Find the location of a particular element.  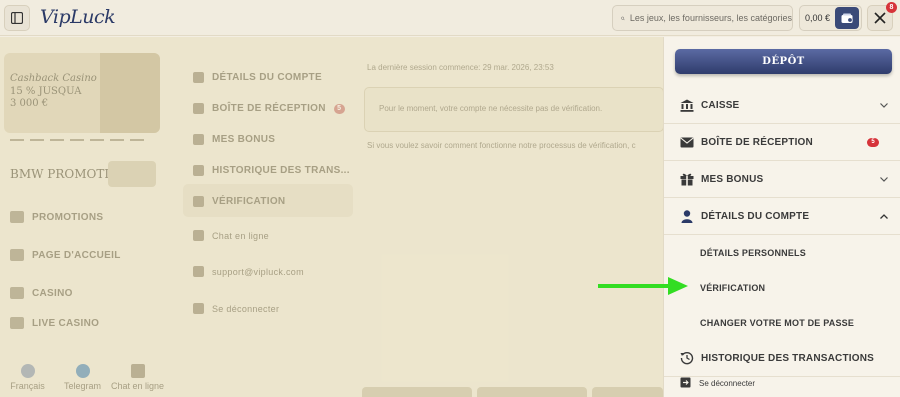

gift-icon is located at coordinates (687, 179).